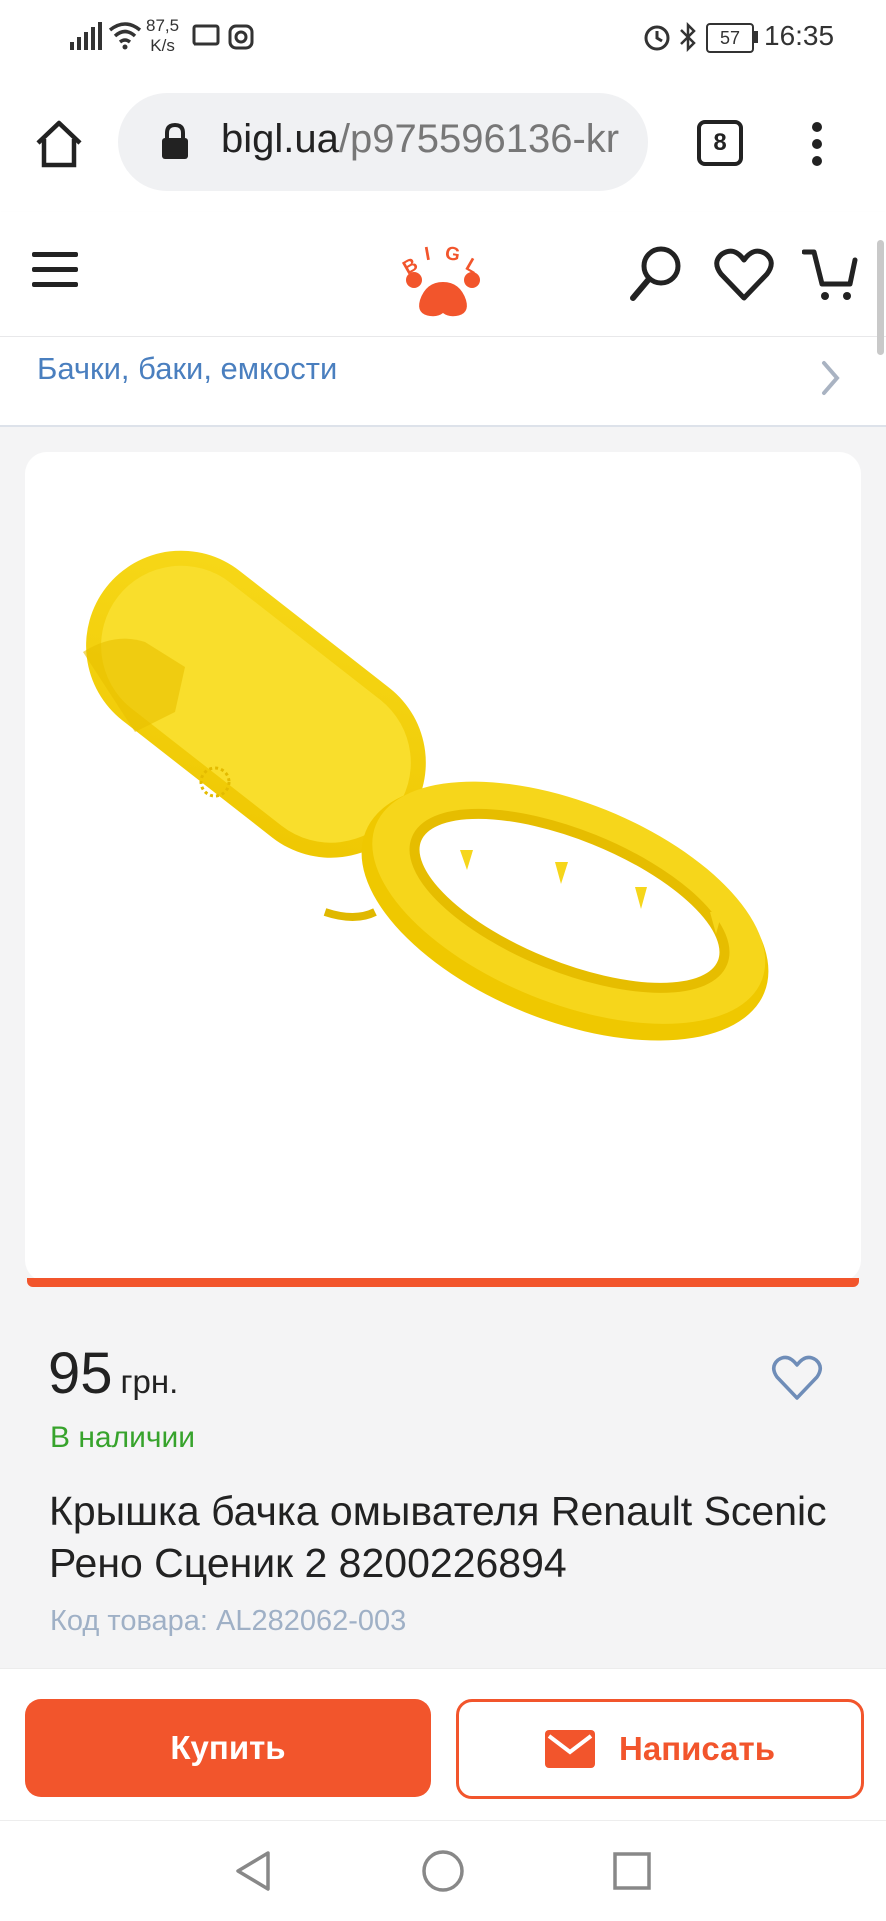  I want to click on price-value: 95, so click(80, 1373).